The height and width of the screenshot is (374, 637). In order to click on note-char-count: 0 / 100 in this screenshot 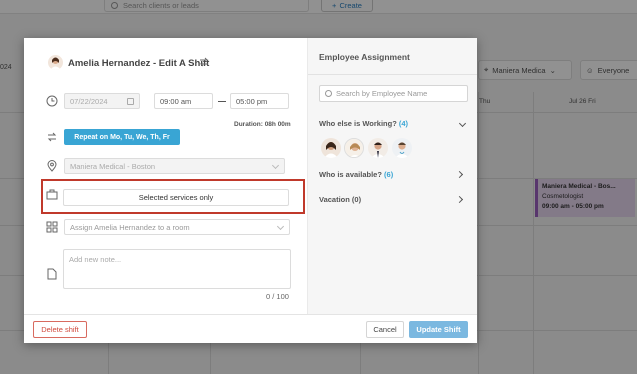, I will do `click(277, 296)`.